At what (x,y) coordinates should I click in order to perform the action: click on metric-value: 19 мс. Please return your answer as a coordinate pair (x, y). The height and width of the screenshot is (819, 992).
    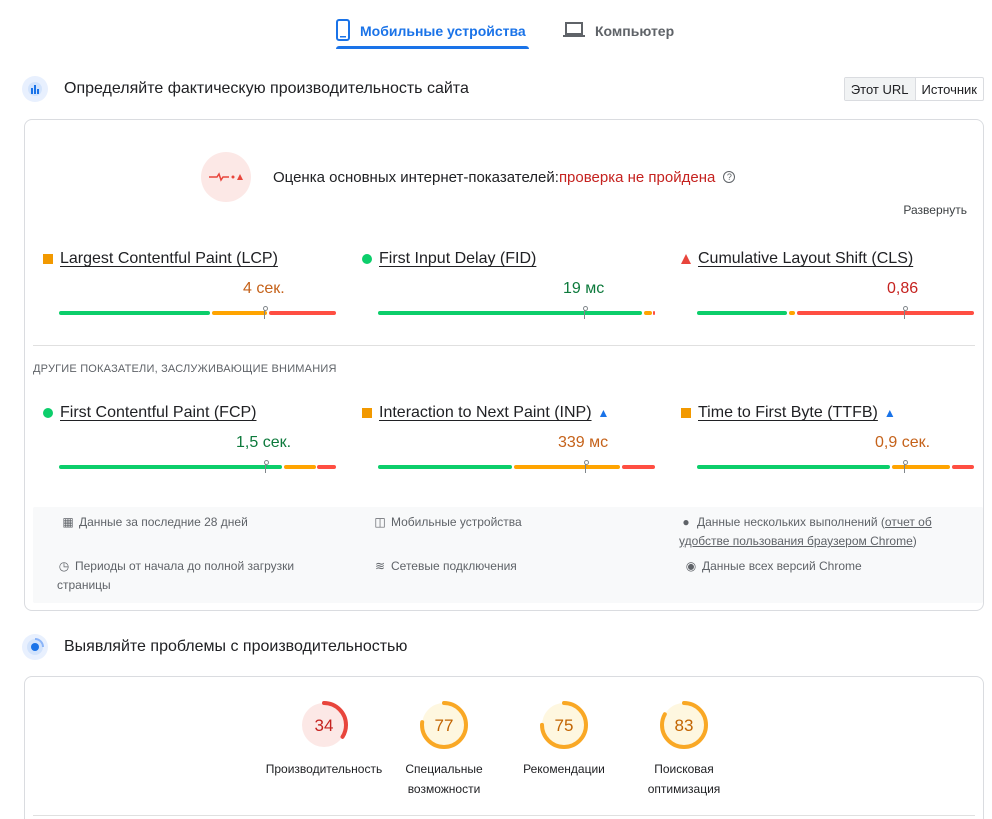
    Looking at the image, I should click on (584, 288).